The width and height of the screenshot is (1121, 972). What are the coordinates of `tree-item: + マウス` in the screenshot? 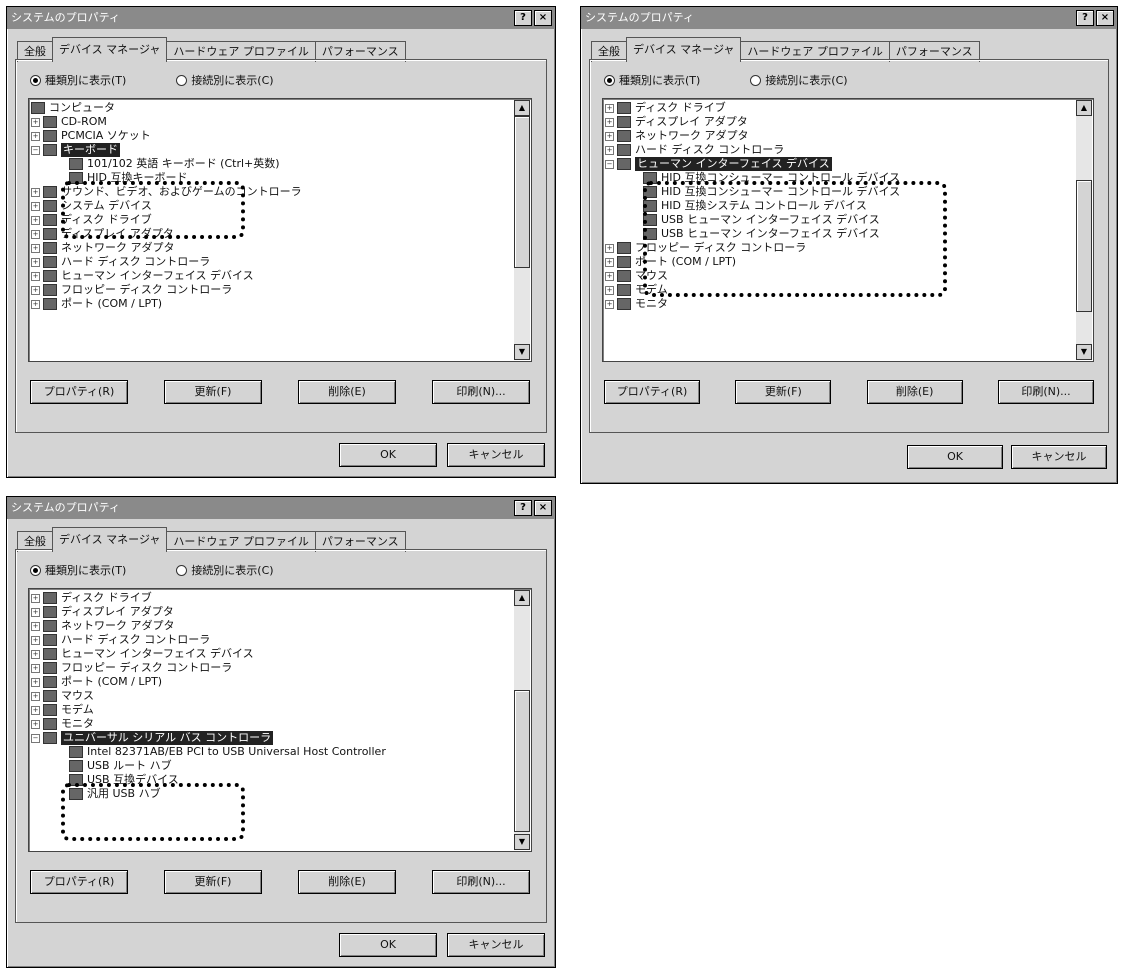 It's located at (272, 696).